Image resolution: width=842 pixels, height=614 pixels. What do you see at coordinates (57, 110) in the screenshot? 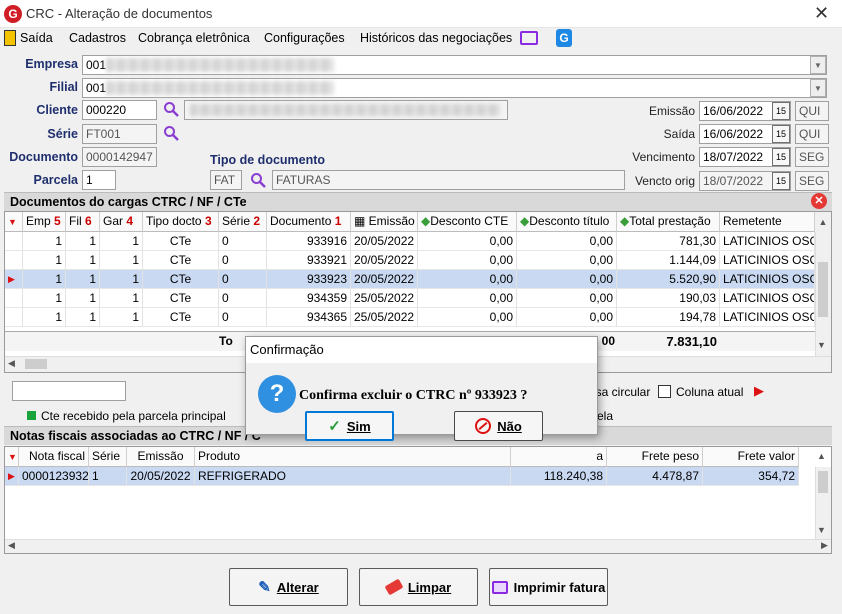
I see `cliente-label: Cliente` at bounding box center [57, 110].